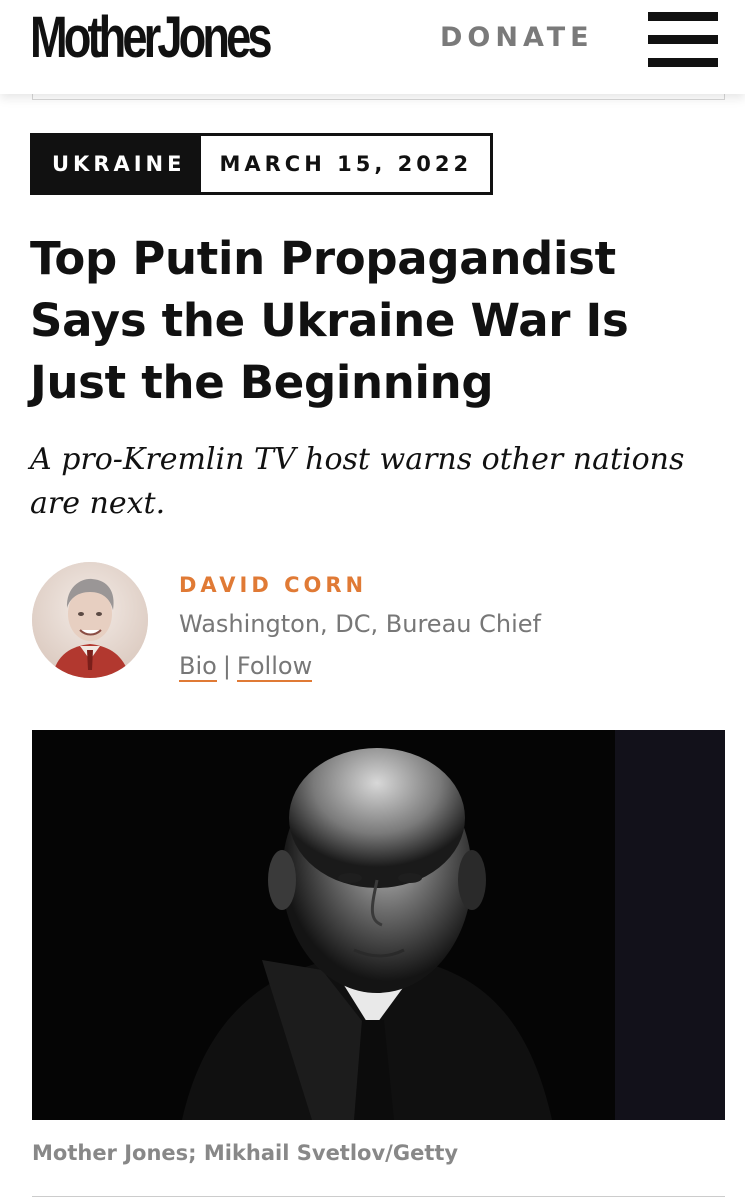 The width and height of the screenshot is (745, 1200). I want to click on author-photo, so click(90, 620).